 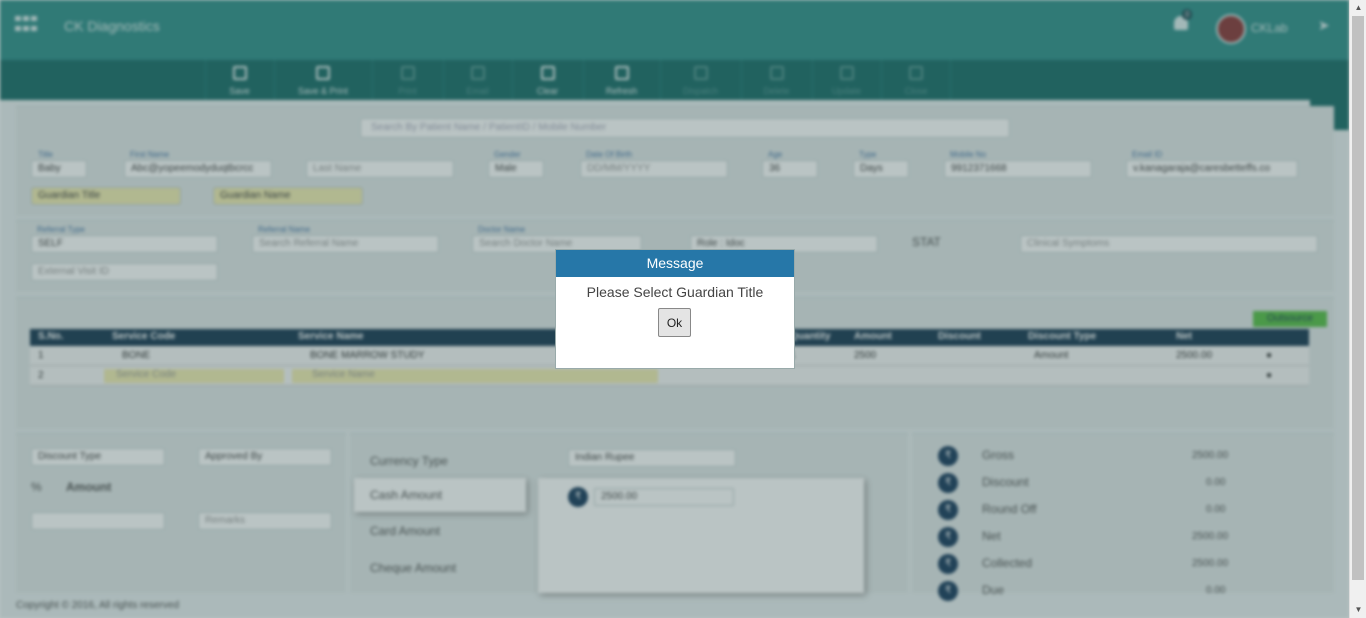 I want to click on vertical-scrollbar: ▲ ▼, so click(x=1357, y=309).